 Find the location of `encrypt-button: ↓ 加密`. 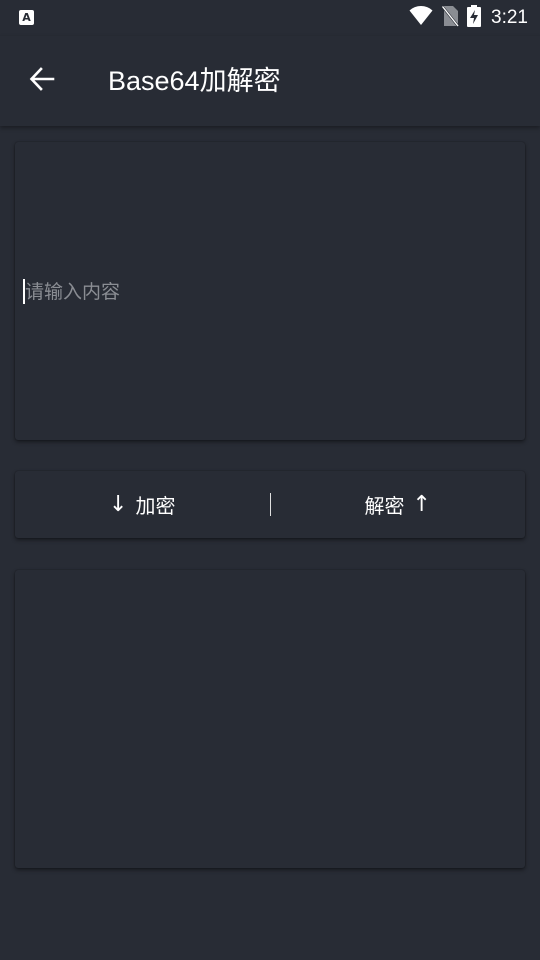

encrypt-button: ↓ 加密 is located at coordinates (142, 504).